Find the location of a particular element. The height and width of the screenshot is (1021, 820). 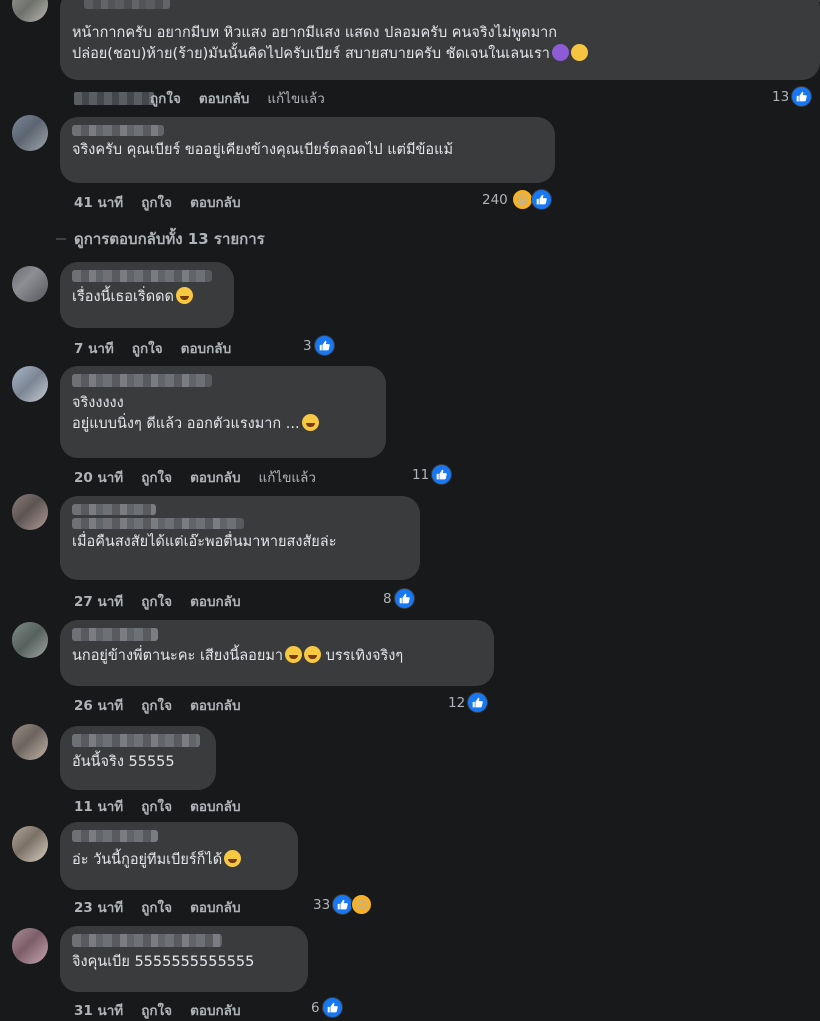

comment-actions: 27 นาที ถูกใจ ตอบกลับ is located at coordinates (157, 601).